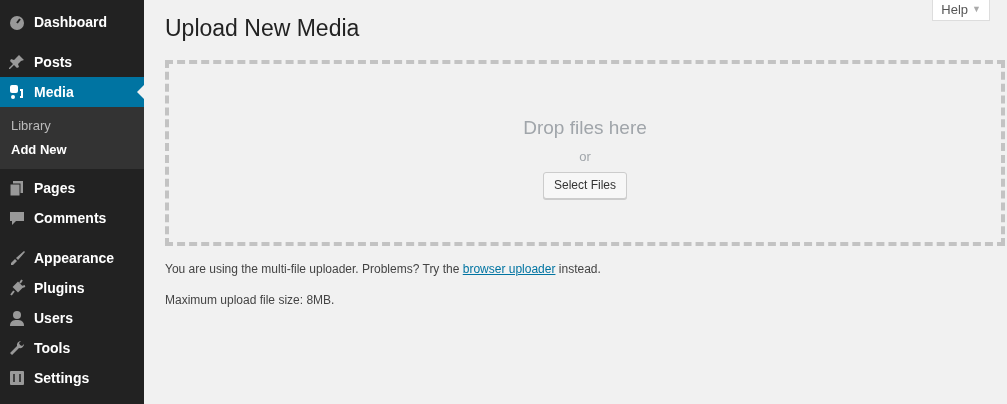 This screenshot has width=1007, height=404. What do you see at coordinates (72, 218) in the screenshot?
I see `menu-item: Comments` at bounding box center [72, 218].